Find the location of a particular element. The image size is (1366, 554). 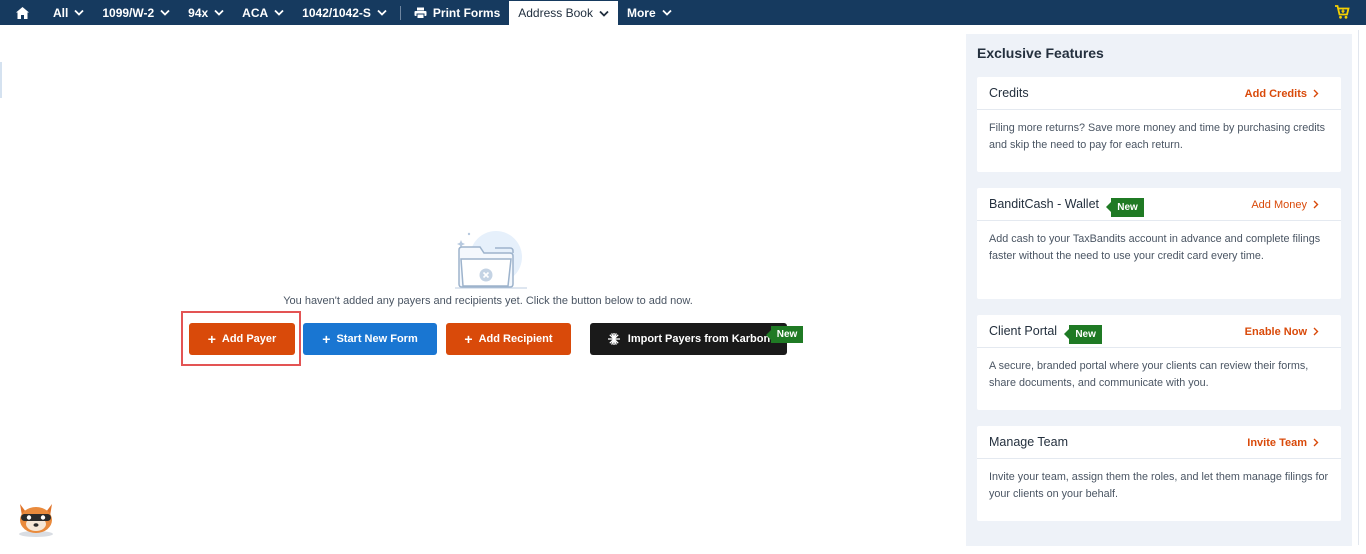

import-karbon-label: Import Payers from Karbon is located at coordinates (699, 339).